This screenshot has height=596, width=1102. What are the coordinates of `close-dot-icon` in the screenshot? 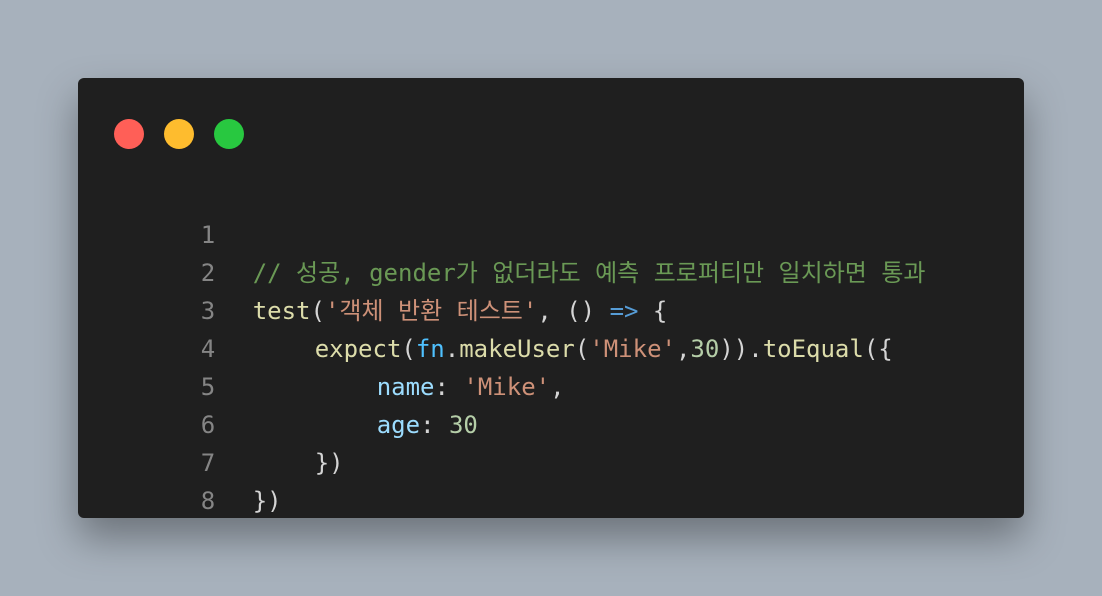 It's located at (129, 134).